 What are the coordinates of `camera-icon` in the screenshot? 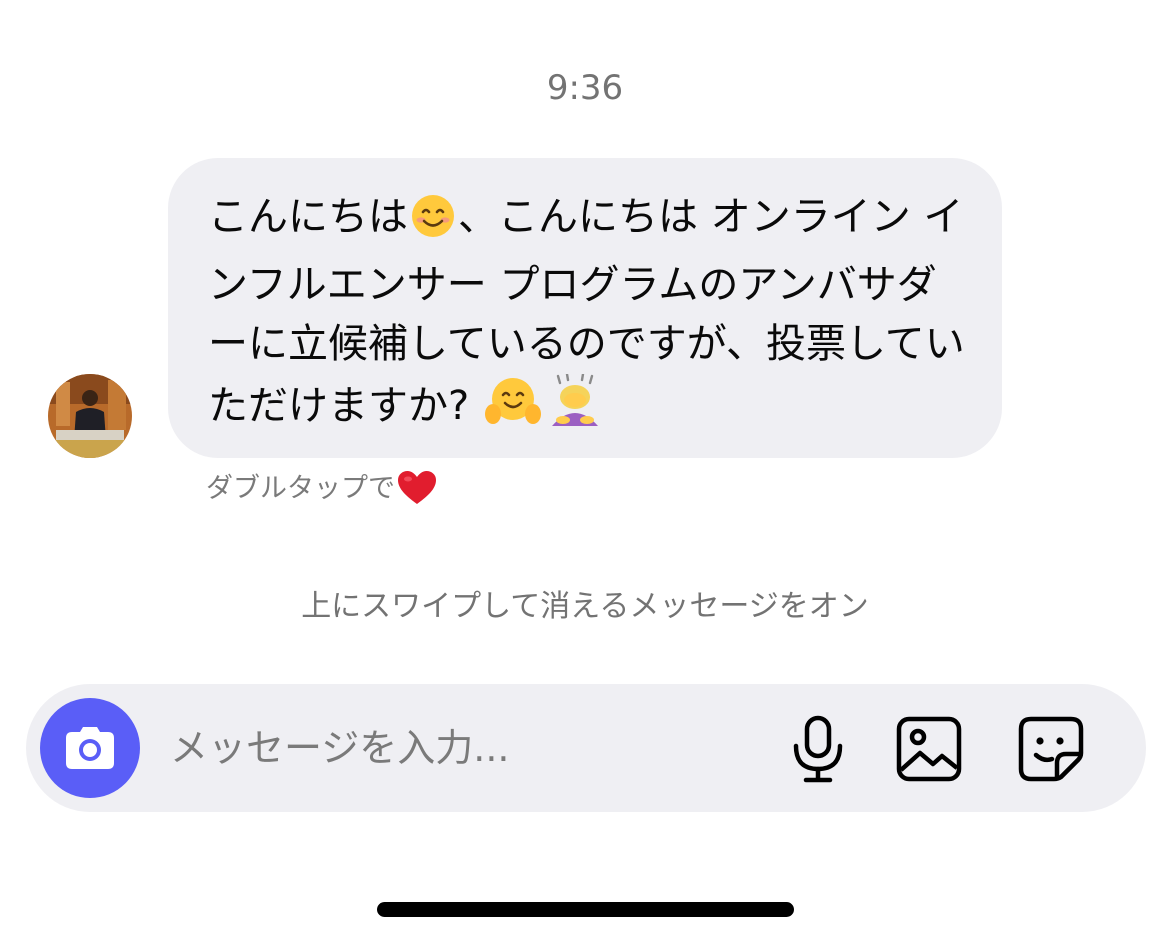 It's located at (90, 748).